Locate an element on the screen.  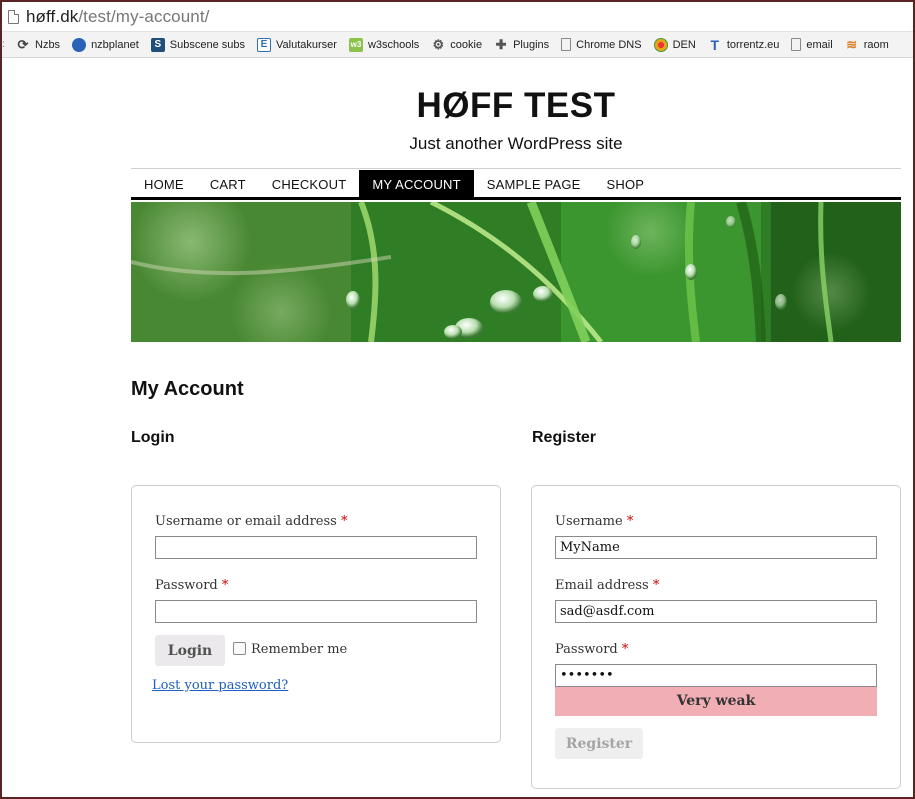
url-path: /test/my-account/ is located at coordinates (144, 16).